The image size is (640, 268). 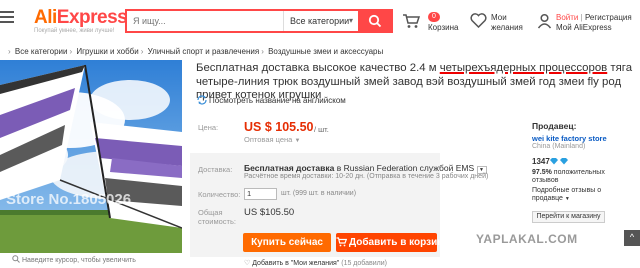 What do you see at coordinates (567, 17) in the screenshot?
I see `login-link: Войти` at bounding box center [567, 17].